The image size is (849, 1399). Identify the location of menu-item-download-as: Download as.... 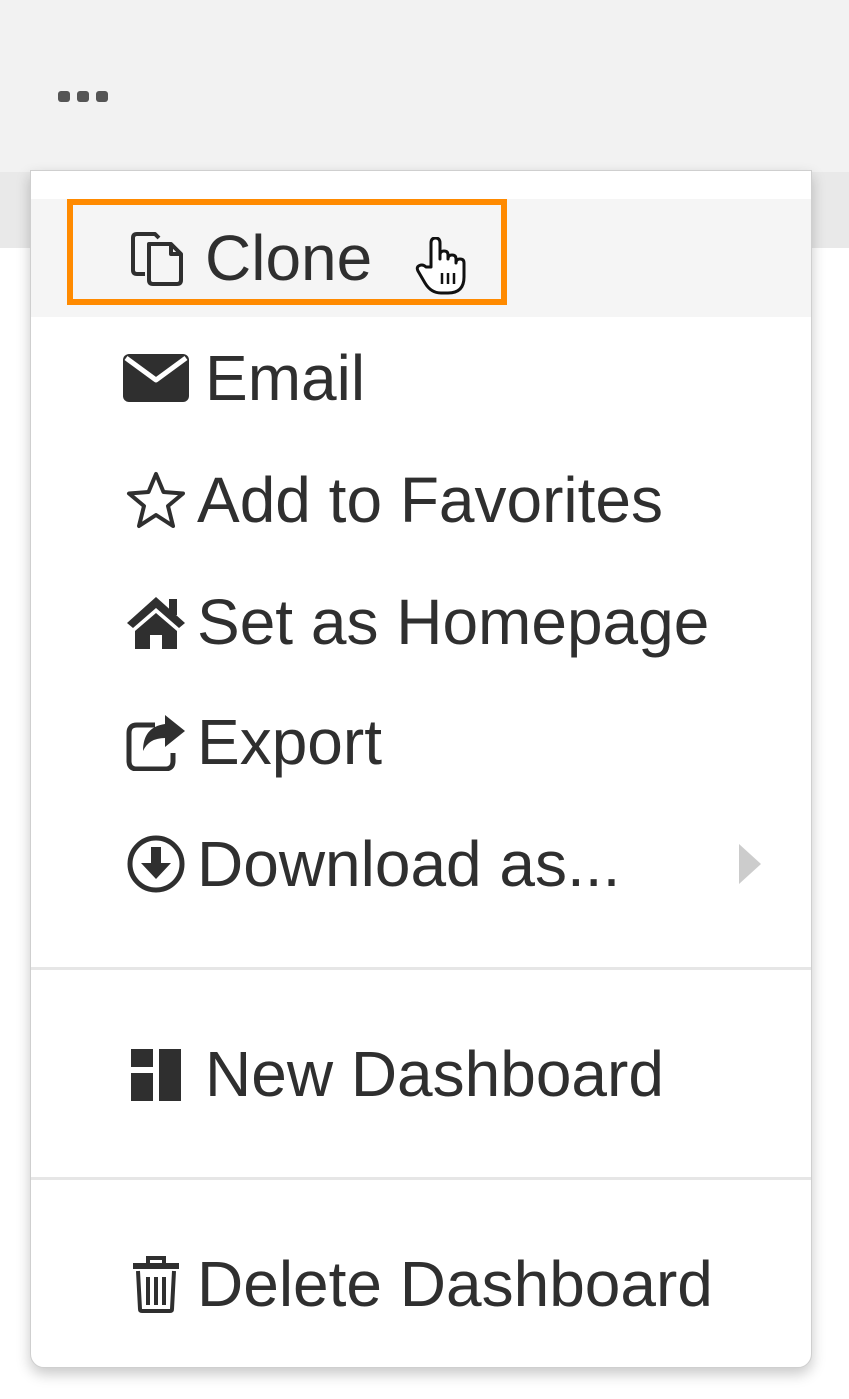
(421, 864).